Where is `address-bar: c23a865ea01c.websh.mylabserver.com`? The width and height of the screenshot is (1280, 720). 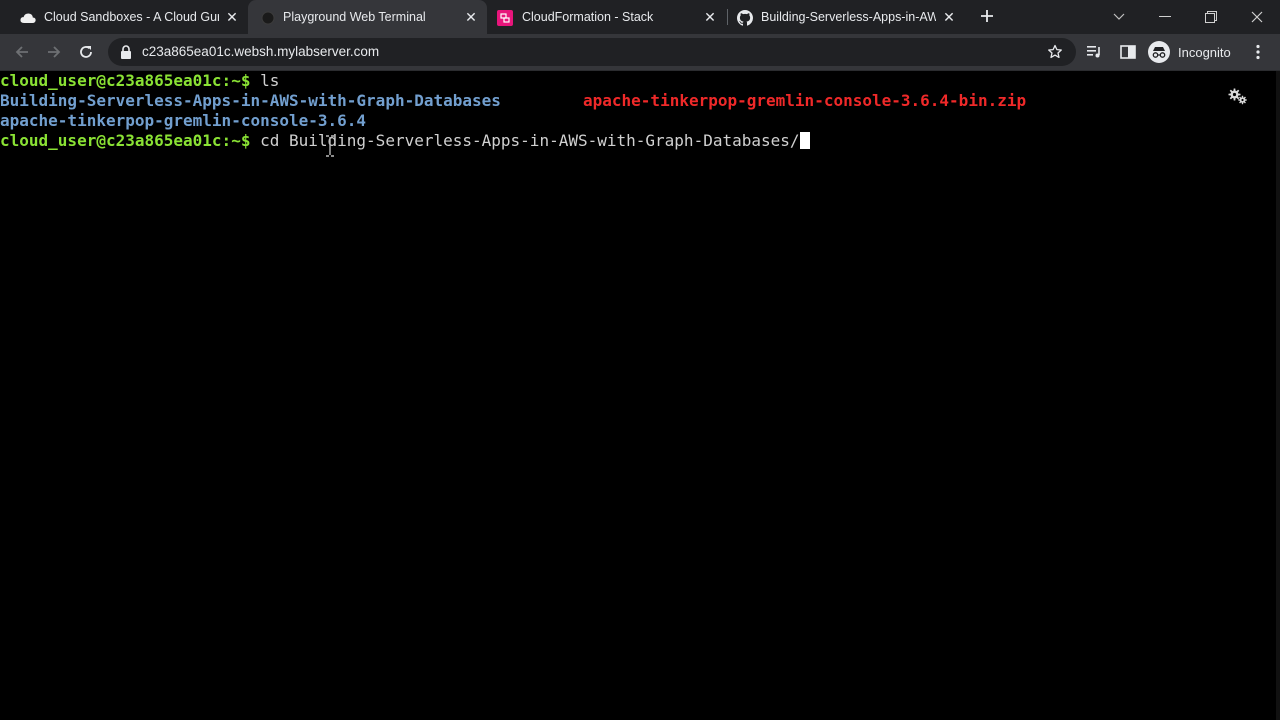 address-bar: c23a865ea01c.websh.mylabserver.com is located at coordinates (592, 52).